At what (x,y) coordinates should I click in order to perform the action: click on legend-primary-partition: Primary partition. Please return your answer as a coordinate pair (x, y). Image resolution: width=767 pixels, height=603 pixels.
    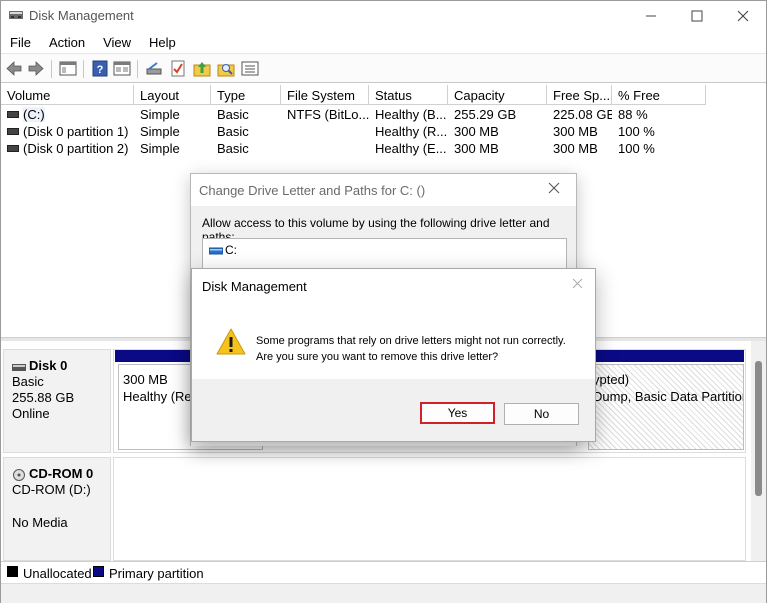
    Looking at the image, I should click on (156, 573).